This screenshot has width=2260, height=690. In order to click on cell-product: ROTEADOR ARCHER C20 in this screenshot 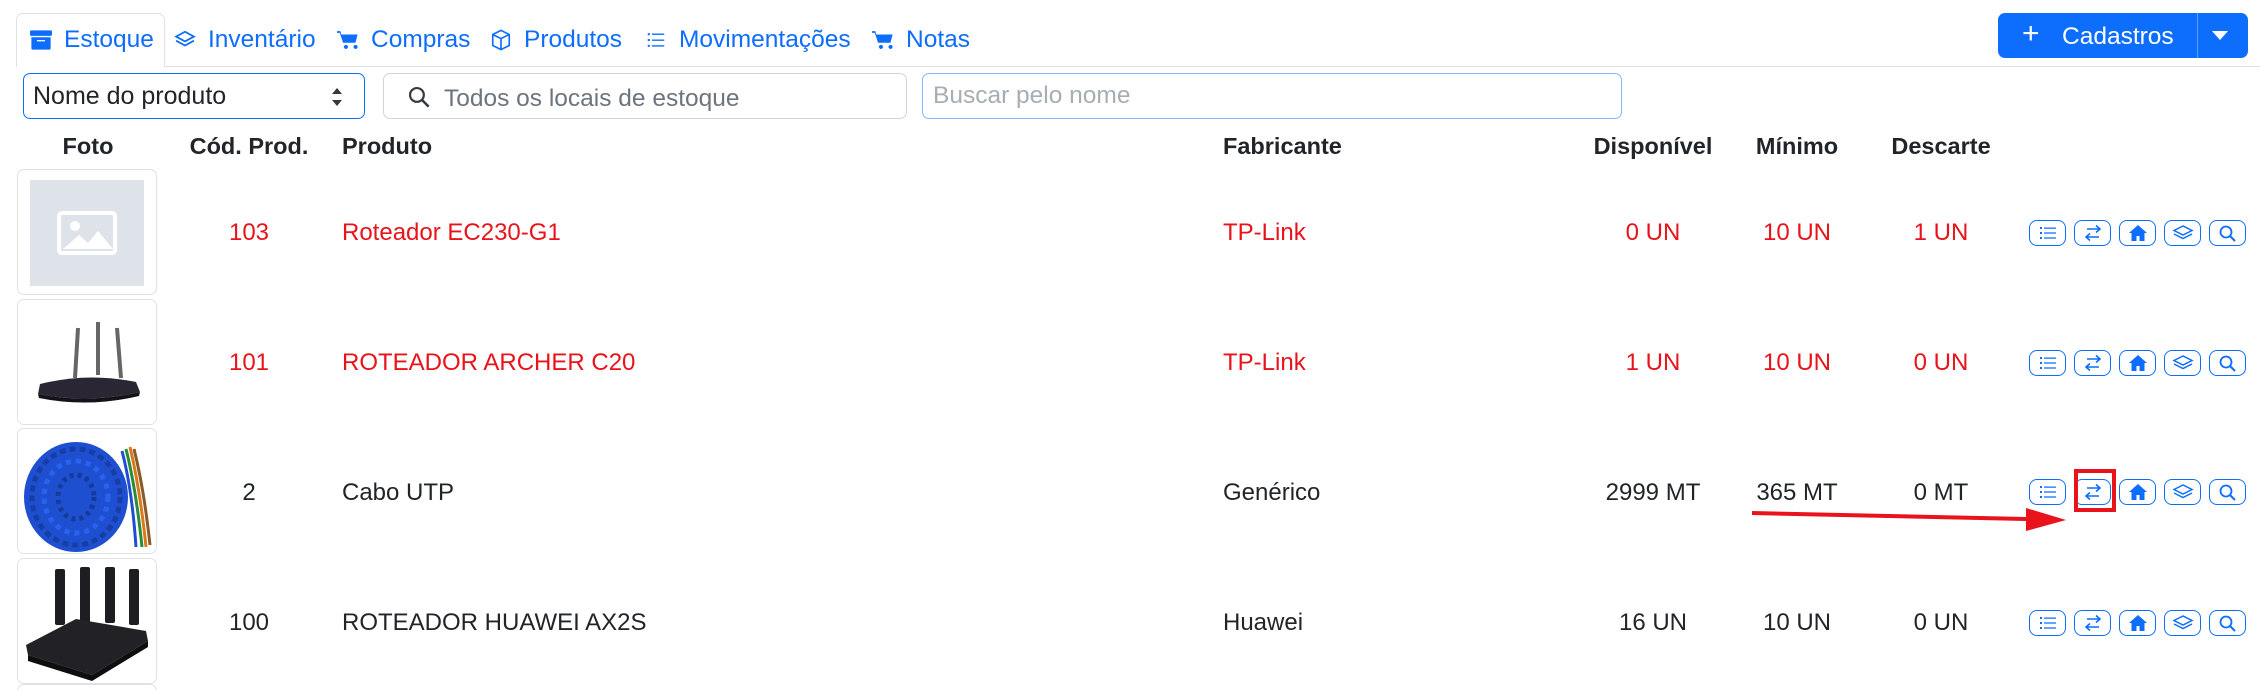, I will do `click(489, 362)`.